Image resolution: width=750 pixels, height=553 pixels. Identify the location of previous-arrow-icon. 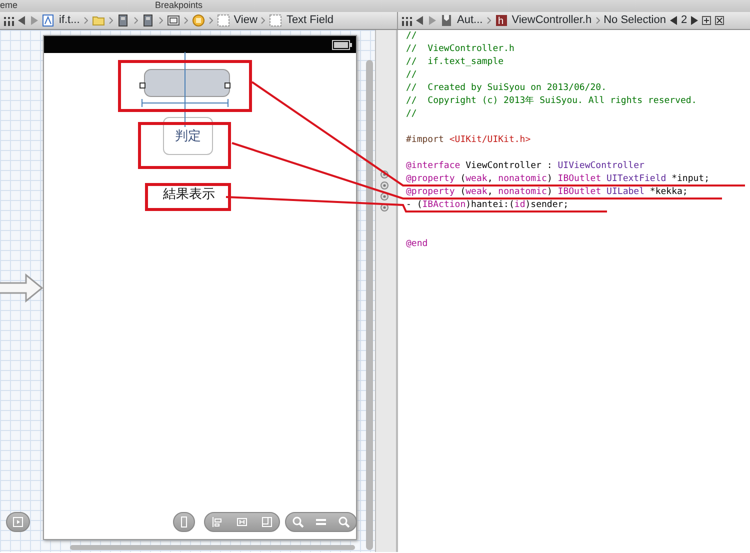
(673, 20).